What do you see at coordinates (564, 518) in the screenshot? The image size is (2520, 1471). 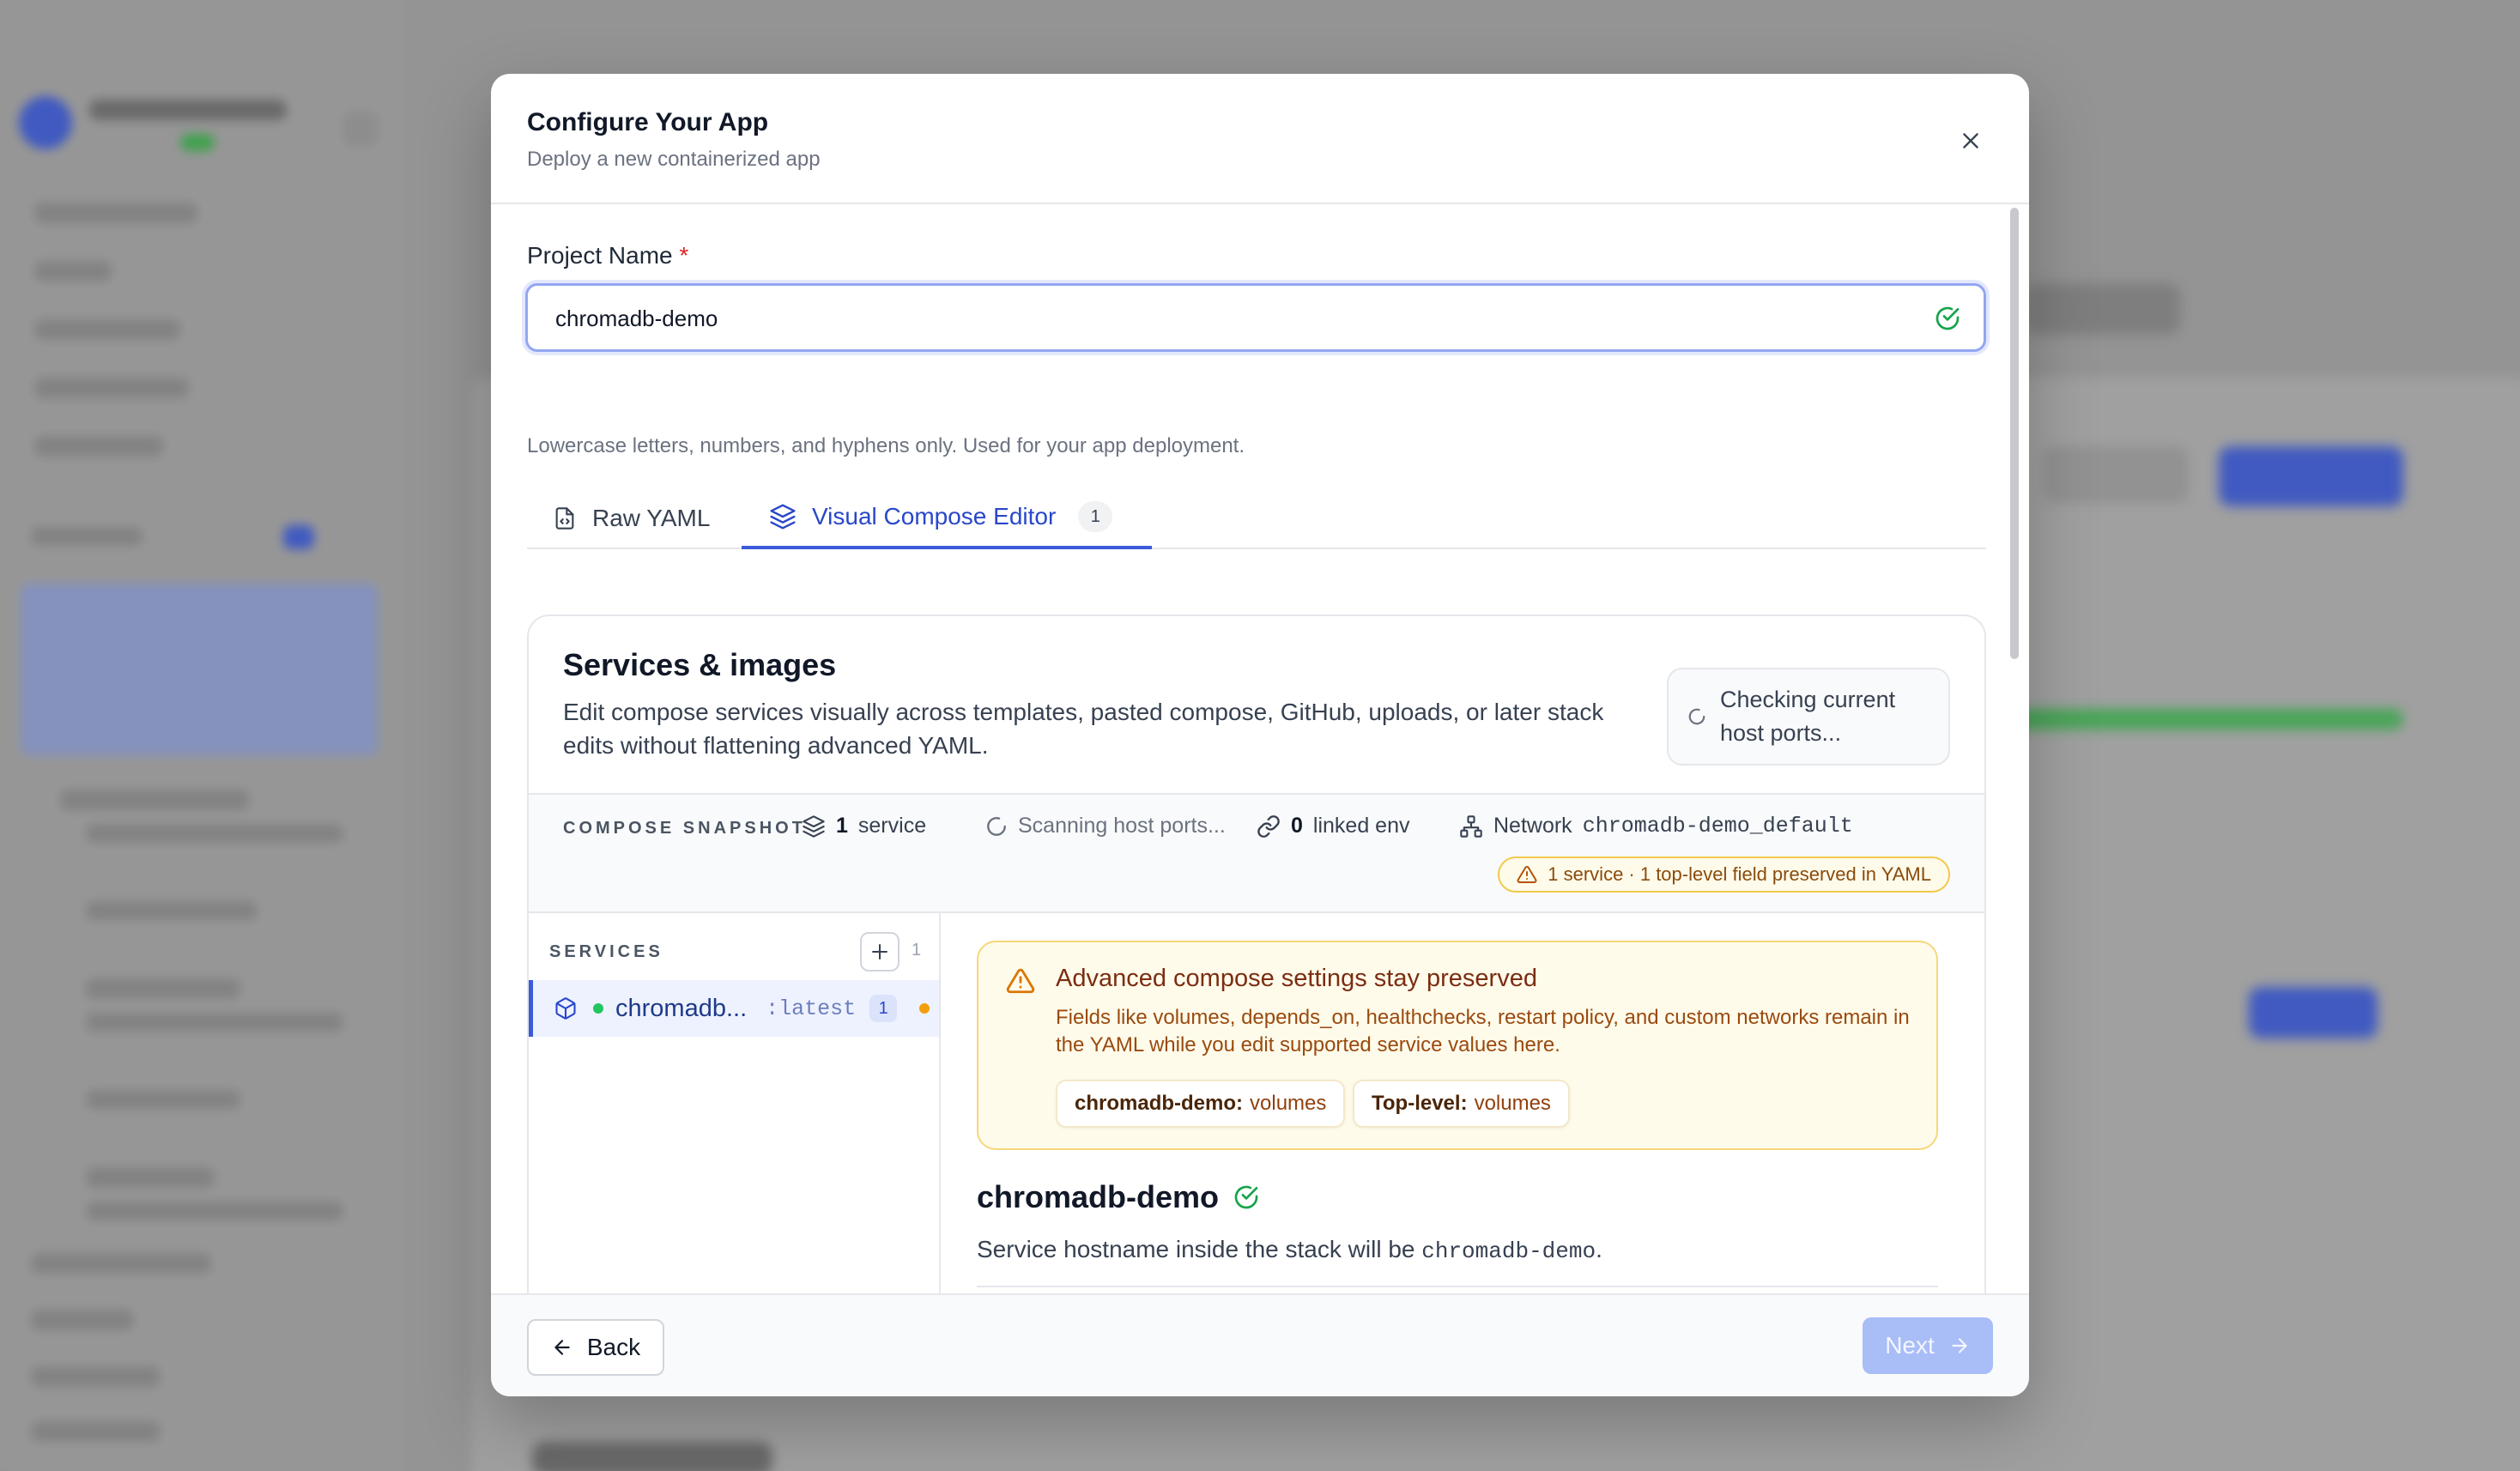 I see `file-code-icon` at bounding box center [564, 518].